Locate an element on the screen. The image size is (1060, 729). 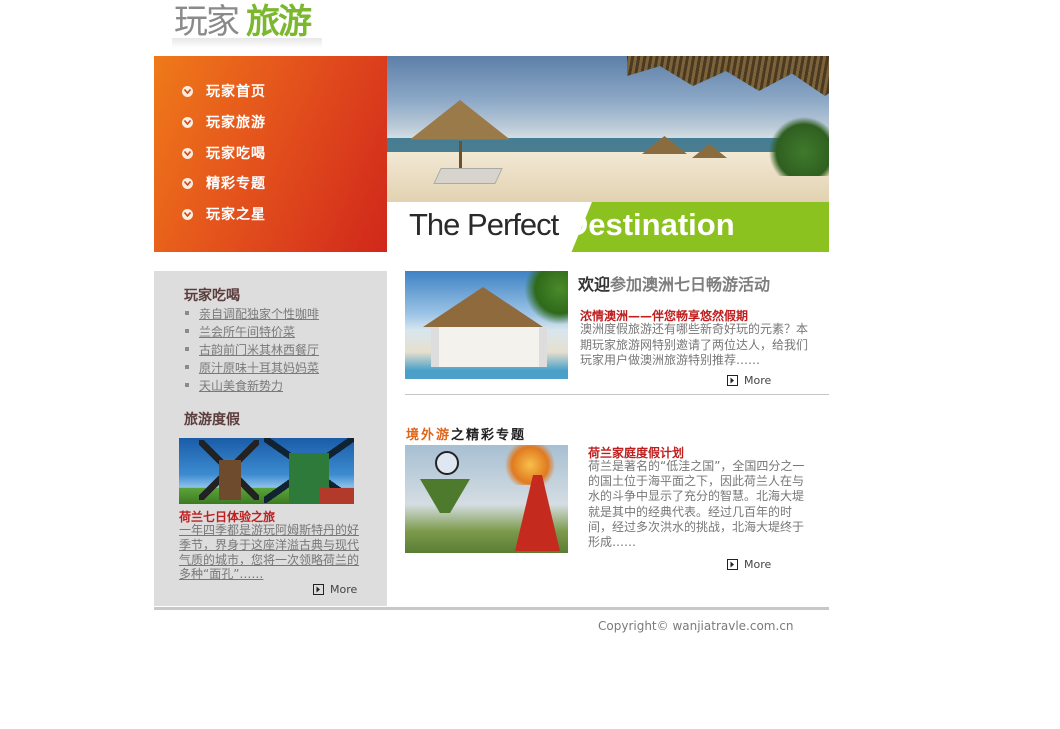
food-section-title: 玩家吃喝 is located at coordinates (212, 296).